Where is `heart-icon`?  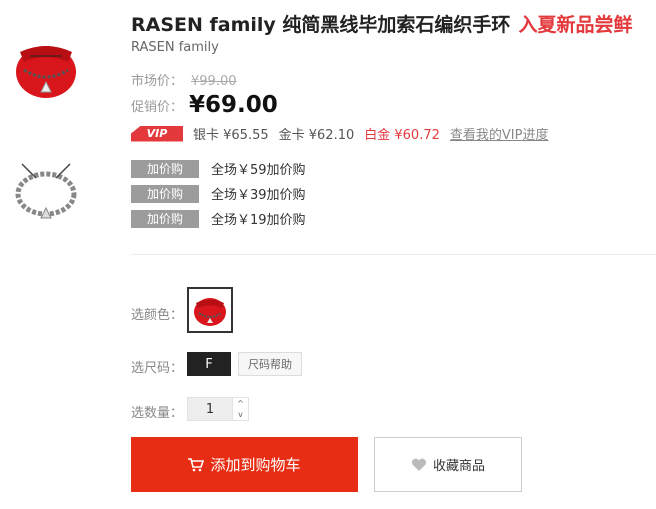 heart-icon is located at coordinates (419, 464).